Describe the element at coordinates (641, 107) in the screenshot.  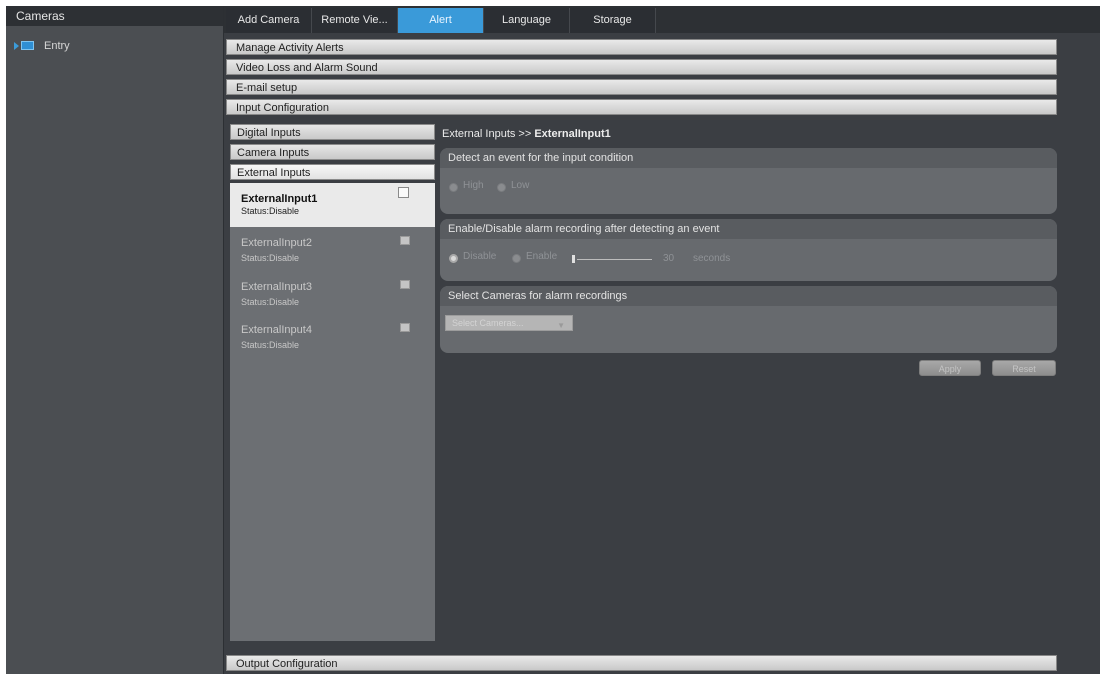
I see `section-input-configuration: Input Configuration` at that location.